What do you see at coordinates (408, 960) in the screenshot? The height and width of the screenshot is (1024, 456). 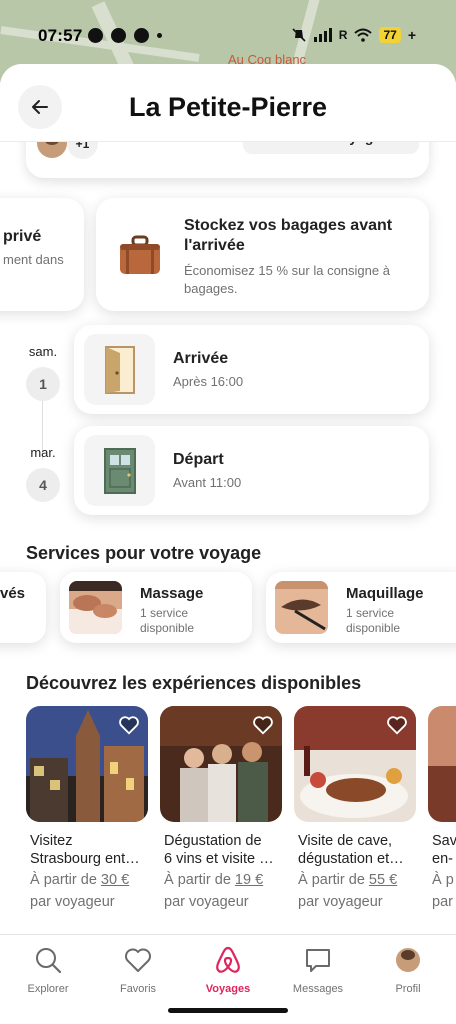 I see `avatar` at bounding box center [408, 960].